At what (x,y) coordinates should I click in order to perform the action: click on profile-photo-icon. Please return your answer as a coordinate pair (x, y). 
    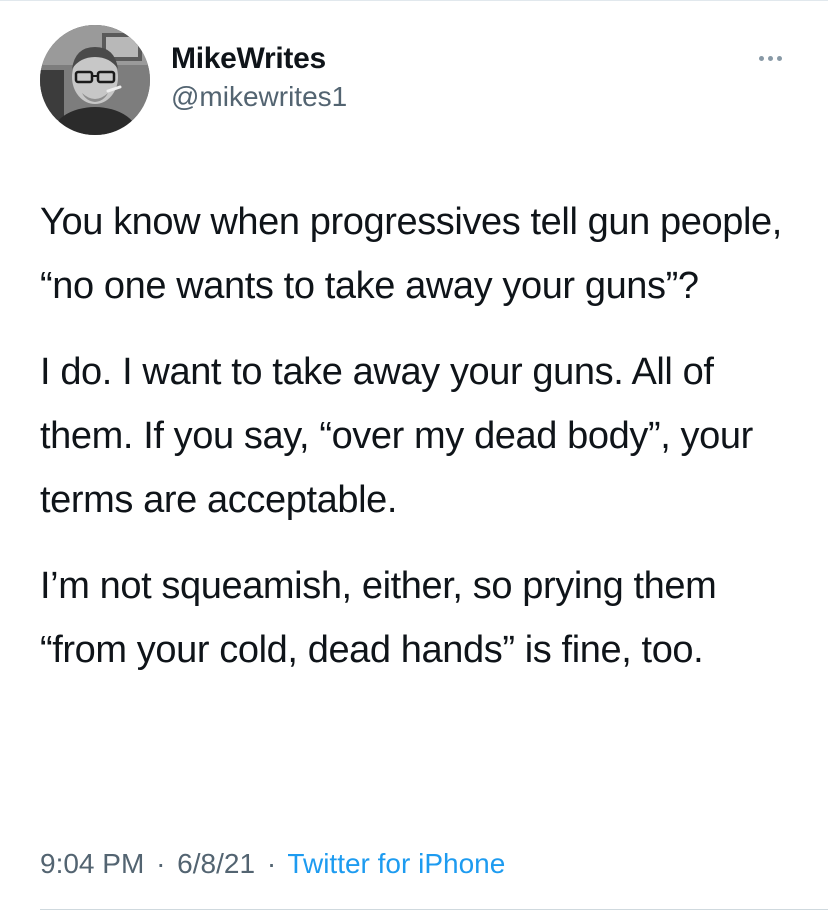
    Looking at the image, I should click on (95, 80).